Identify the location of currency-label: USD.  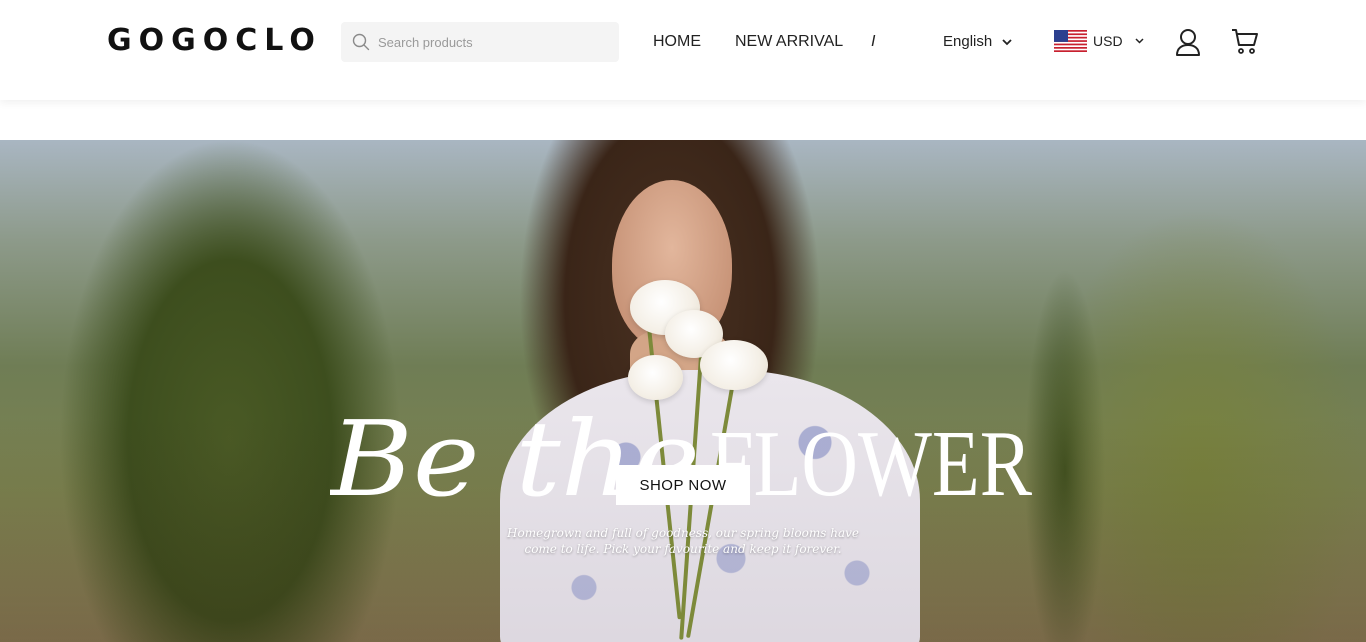
(1108, 41).